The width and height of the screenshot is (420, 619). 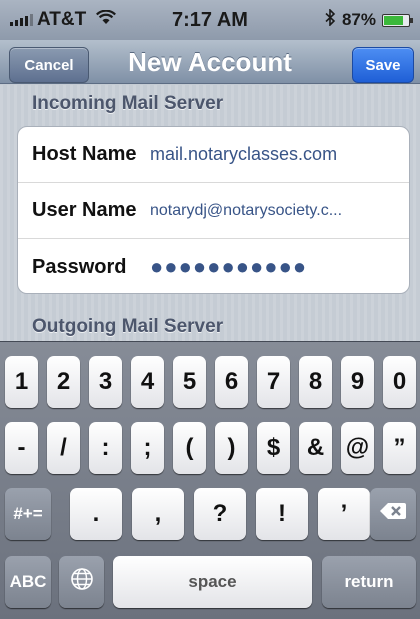 I want to click on signal-icon, so click(x=21, y=20).